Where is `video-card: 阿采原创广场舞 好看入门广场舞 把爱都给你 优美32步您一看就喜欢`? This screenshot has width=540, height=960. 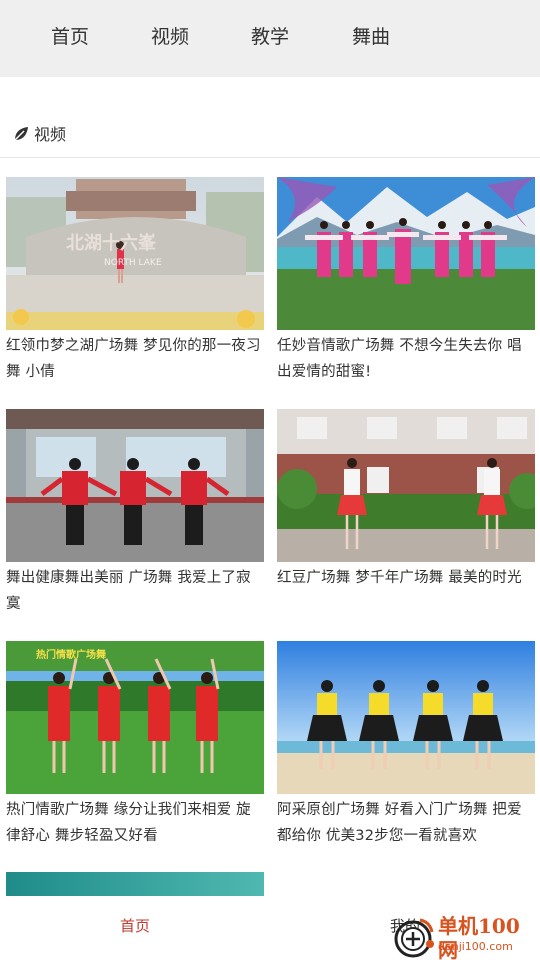 video-card: 阿采原创广场舞 好看入门广场舞 把爱都给你 优美32步您一看就喜欢 is located at coordinates (406, 745).